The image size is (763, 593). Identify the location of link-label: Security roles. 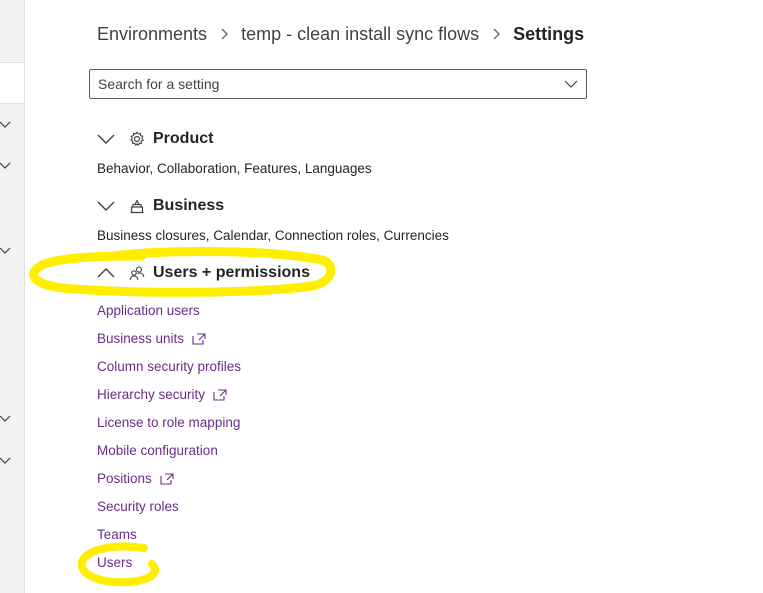
(138, 507).